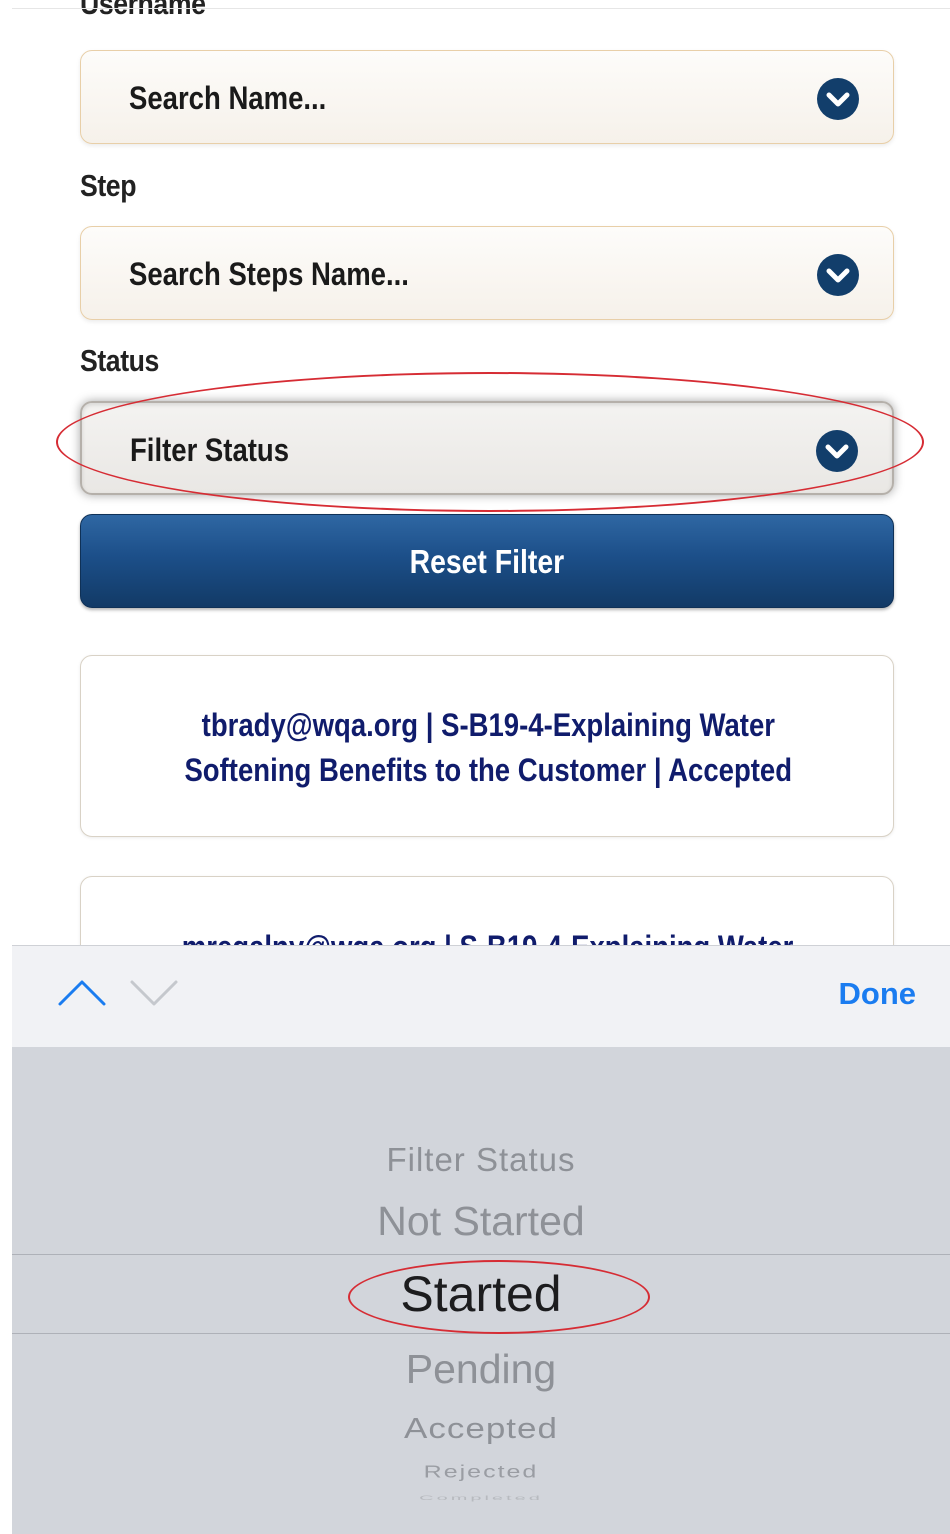  I want to click on top-divider, so click(481, 8).